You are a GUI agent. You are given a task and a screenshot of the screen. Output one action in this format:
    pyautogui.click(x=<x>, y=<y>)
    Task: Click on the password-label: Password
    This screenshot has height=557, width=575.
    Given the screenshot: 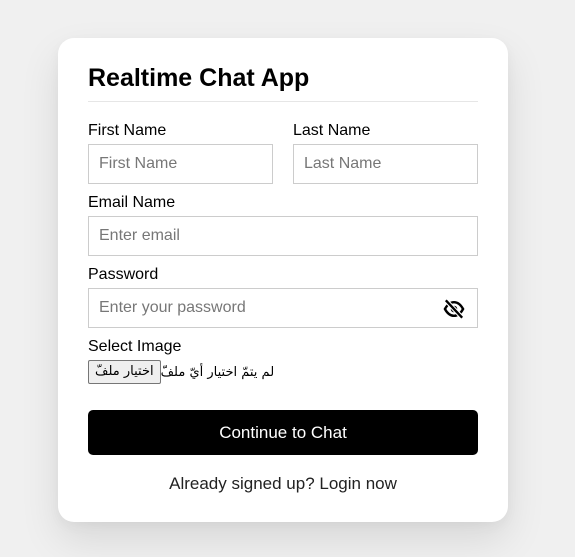 What is the action you would take?
    pyautogui.click(x=123, y=274)
    